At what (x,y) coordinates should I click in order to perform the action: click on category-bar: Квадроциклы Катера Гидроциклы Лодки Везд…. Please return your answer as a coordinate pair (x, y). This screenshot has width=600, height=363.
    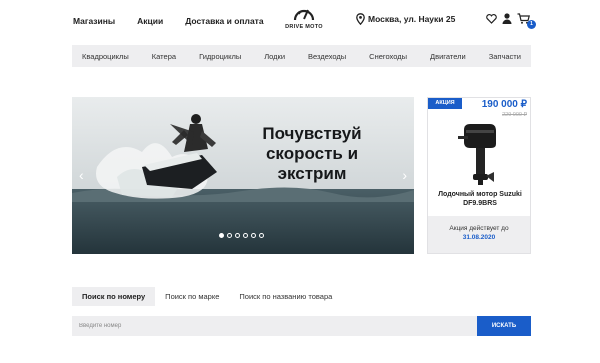
    Looking at the image, I should click on (301, 56).